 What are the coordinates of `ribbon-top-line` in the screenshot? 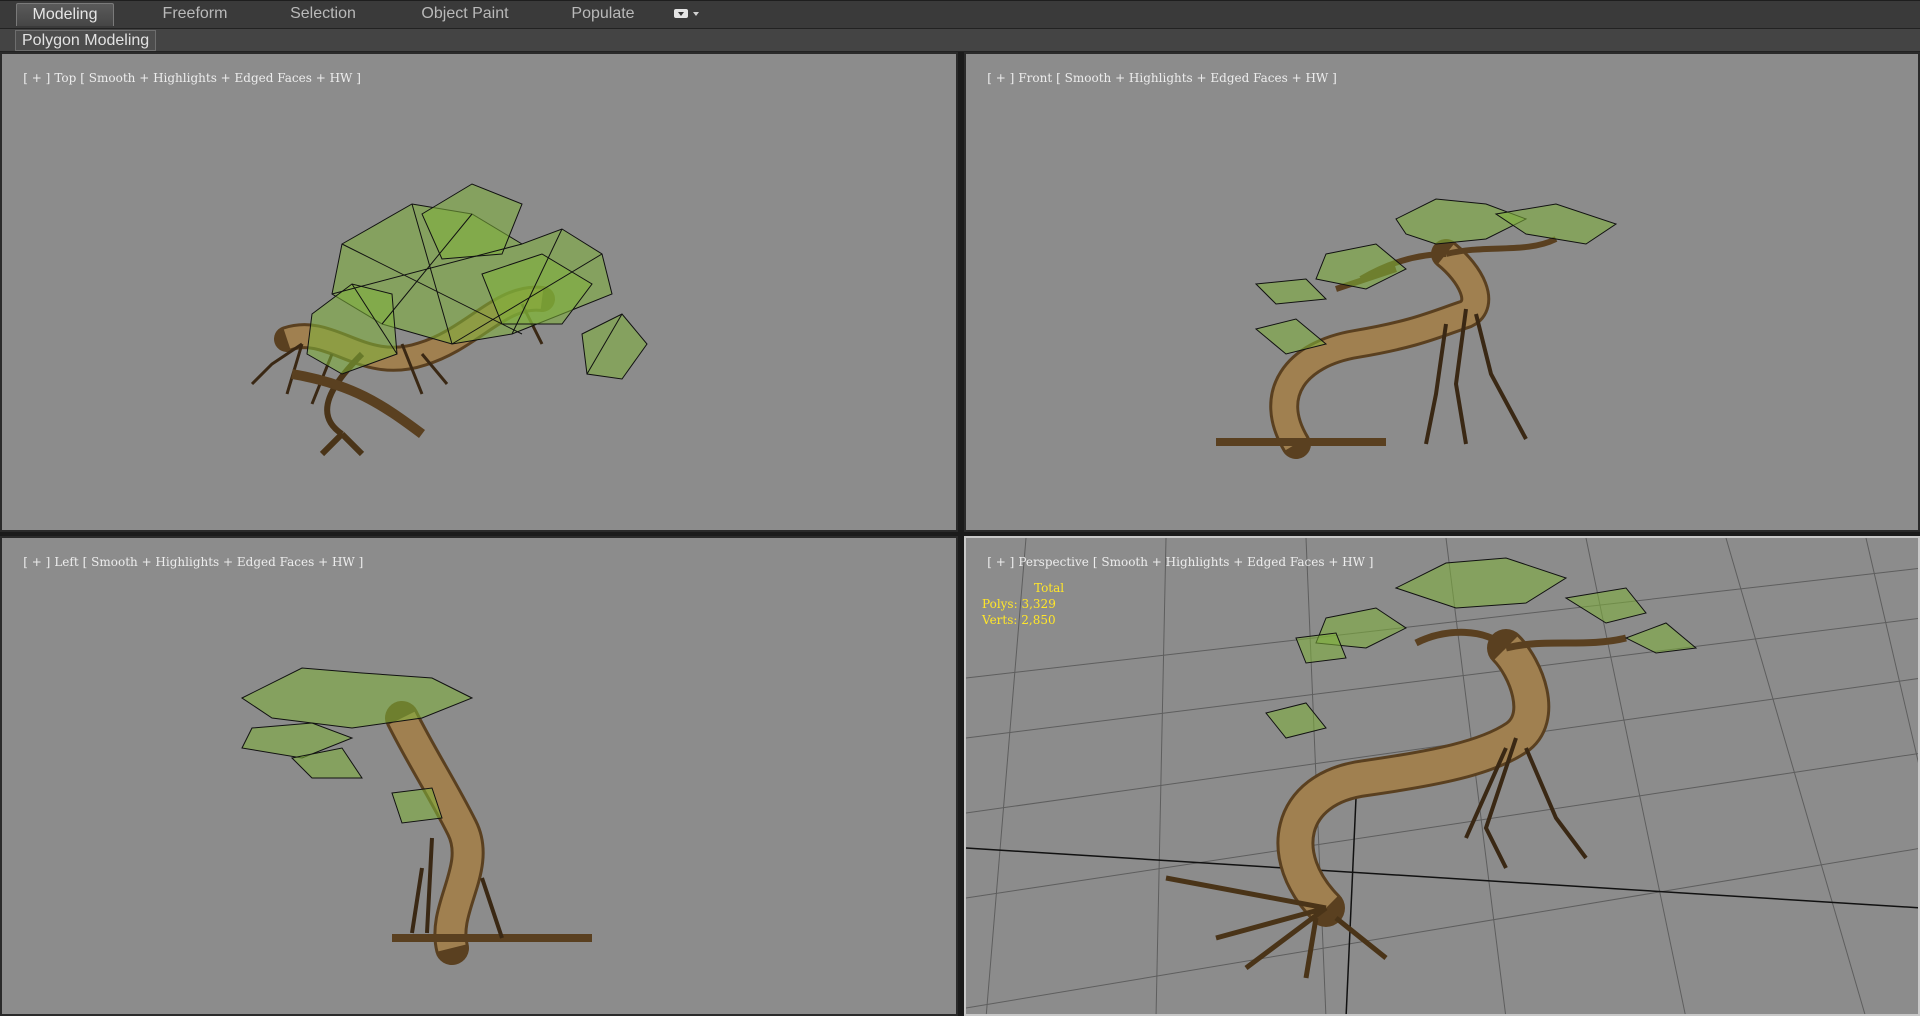 It's located at (960, 0).